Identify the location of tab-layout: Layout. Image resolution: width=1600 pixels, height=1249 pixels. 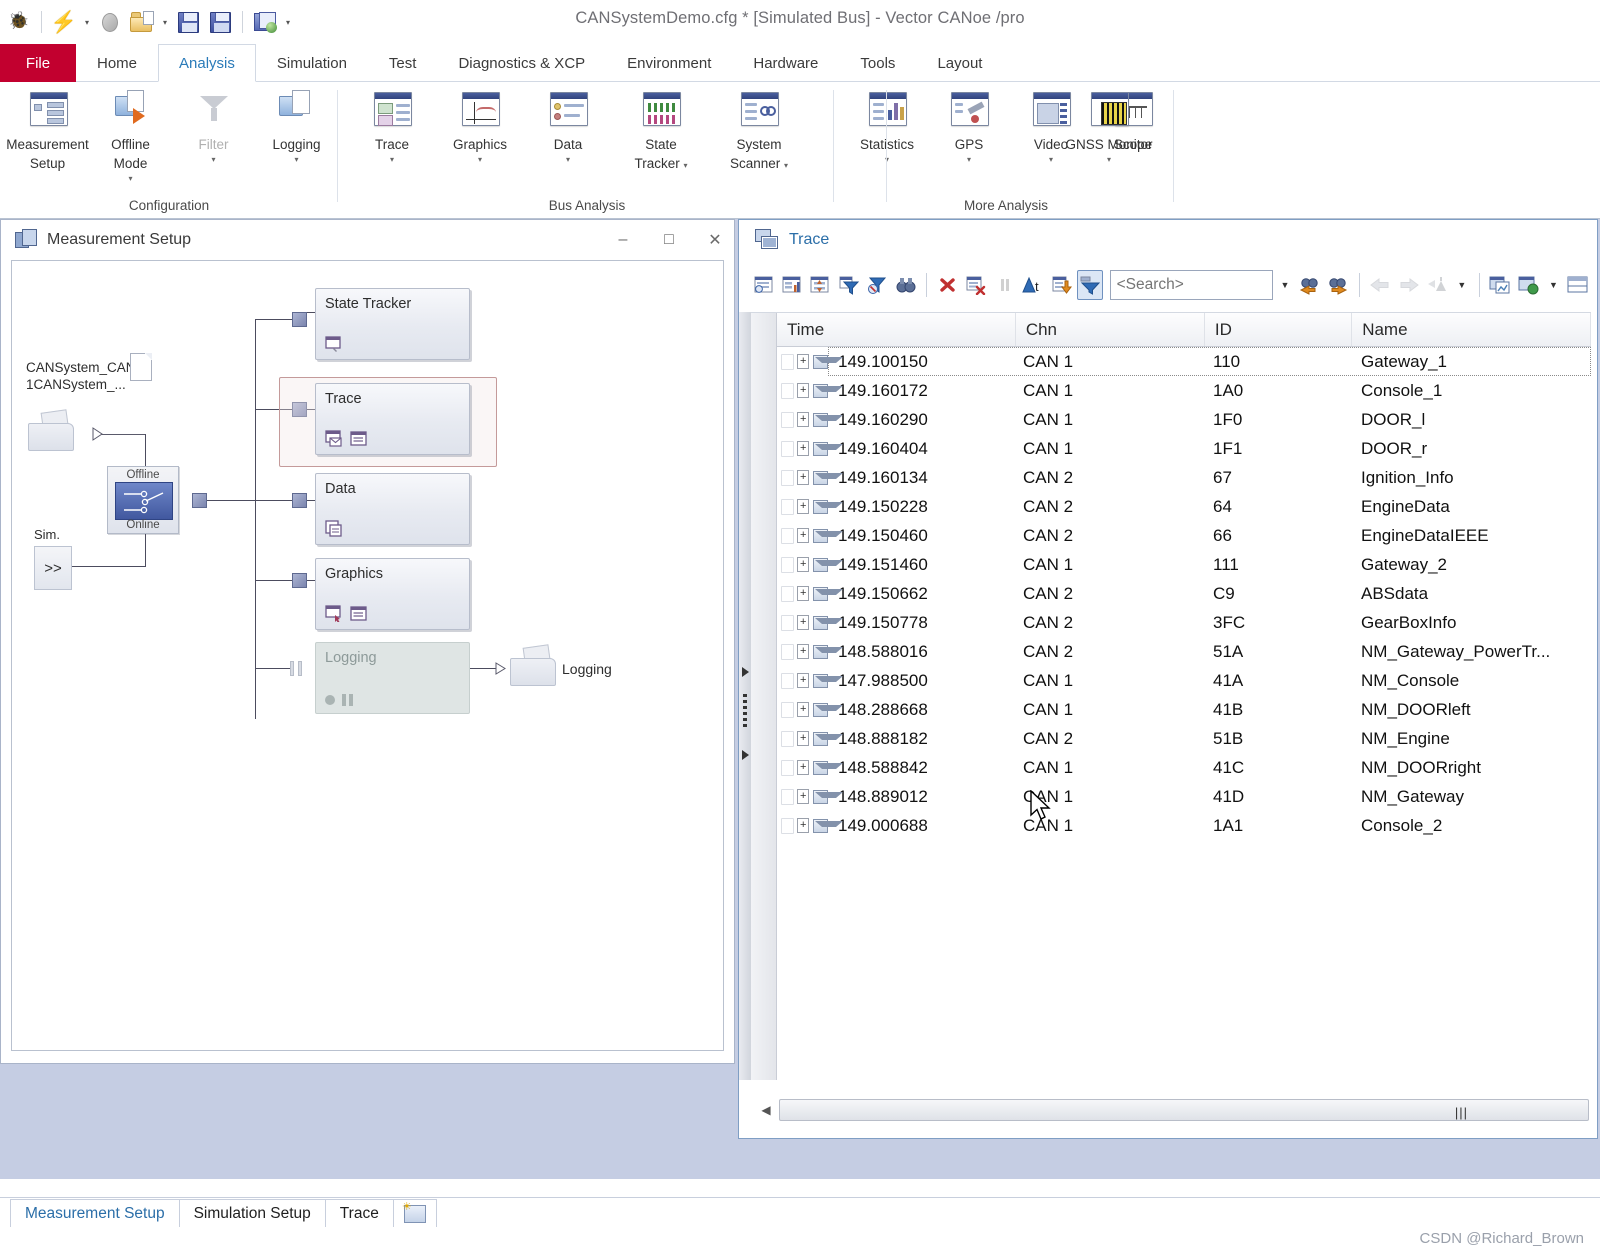
(959, 63).